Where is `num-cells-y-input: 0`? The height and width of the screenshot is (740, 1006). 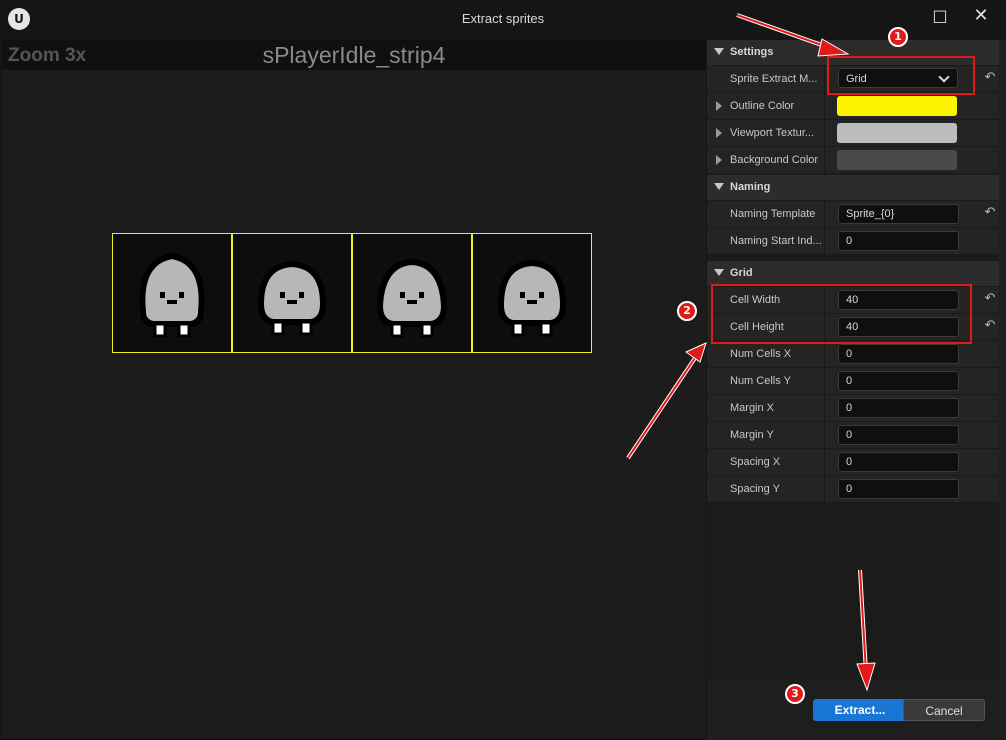 num-cells-y-input: 0 is located at coordinates (898, 381).